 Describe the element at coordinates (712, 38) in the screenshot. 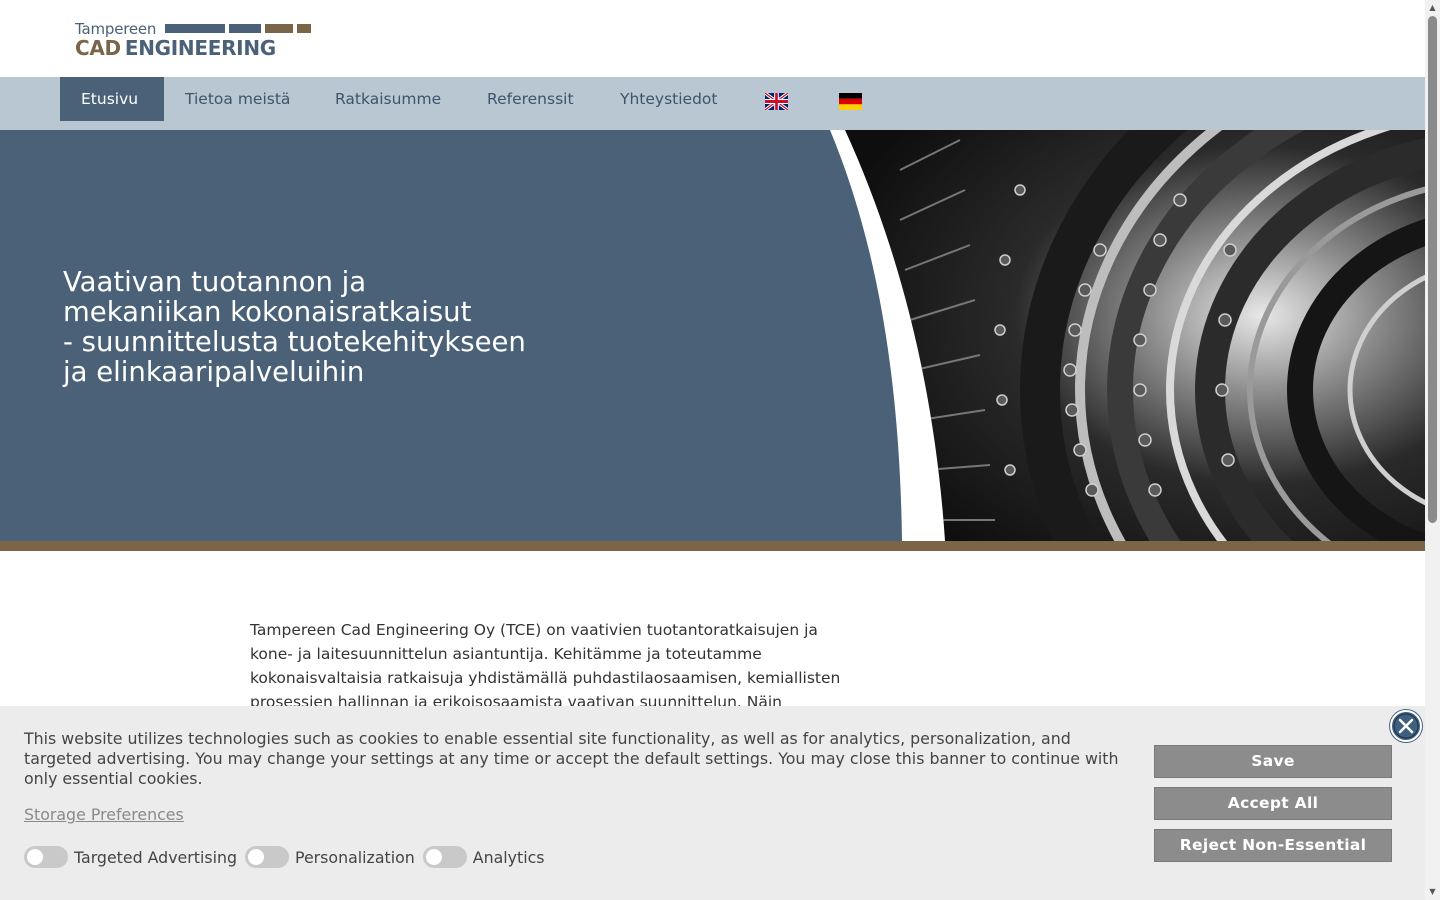

I see `site-header: Tampereen CAD ENGINEERING` at that location.